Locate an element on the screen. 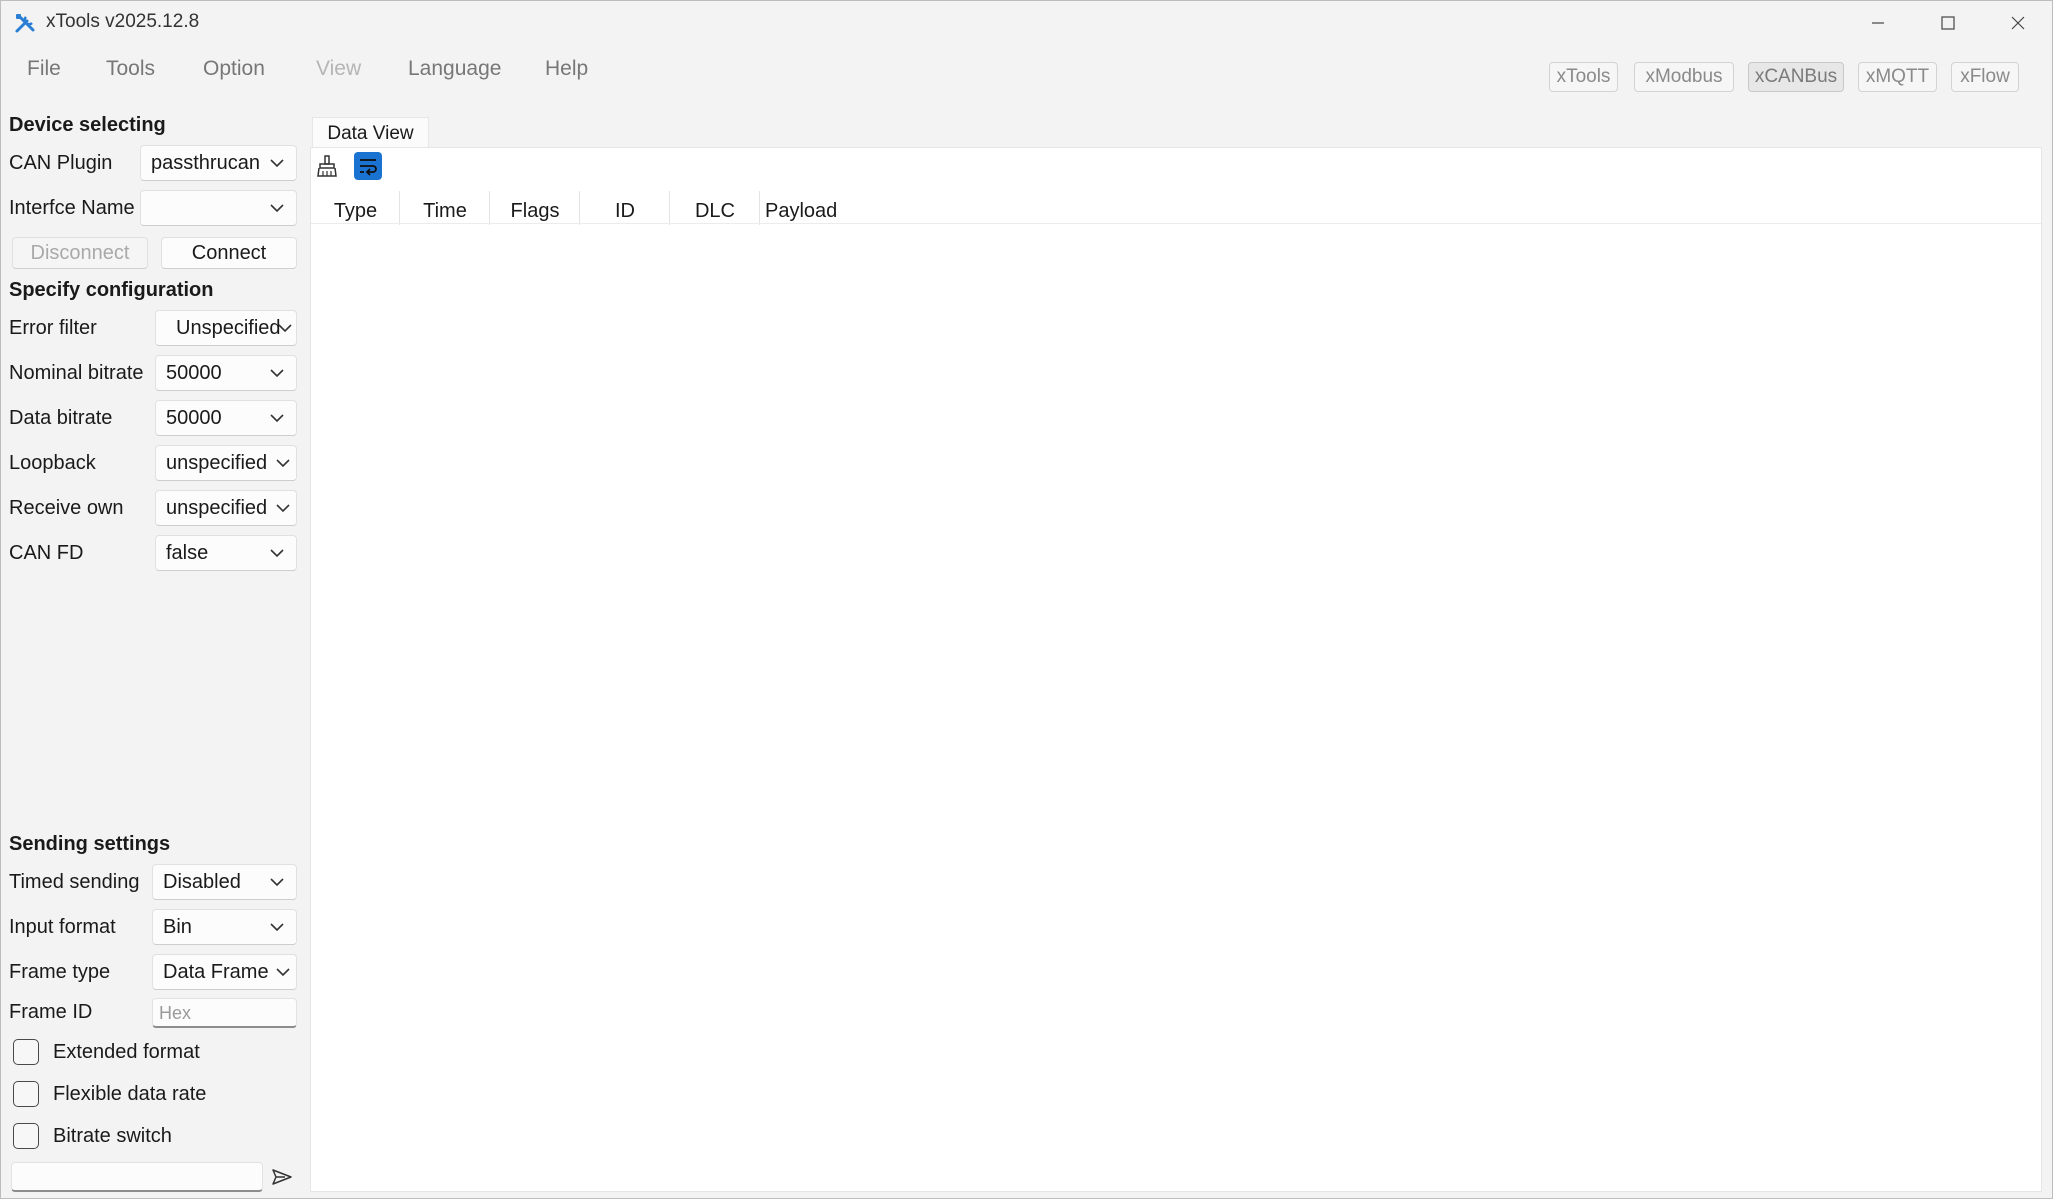  menu-help: Help is located at coordinates (566, 69).